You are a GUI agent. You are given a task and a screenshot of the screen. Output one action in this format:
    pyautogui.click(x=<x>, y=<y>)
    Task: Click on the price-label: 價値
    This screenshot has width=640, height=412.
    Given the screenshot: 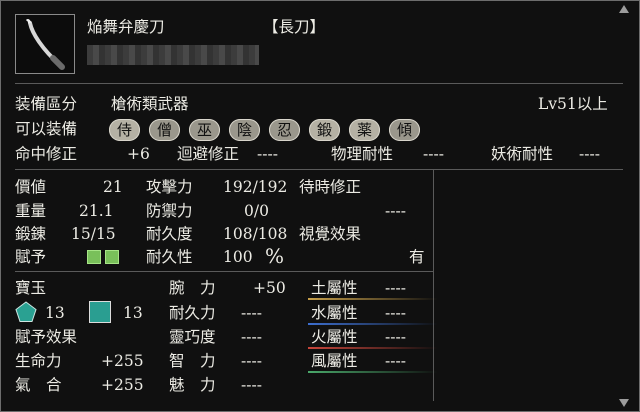 What is the action you would take?
    pyautogui.click(x=31, y=187)
    